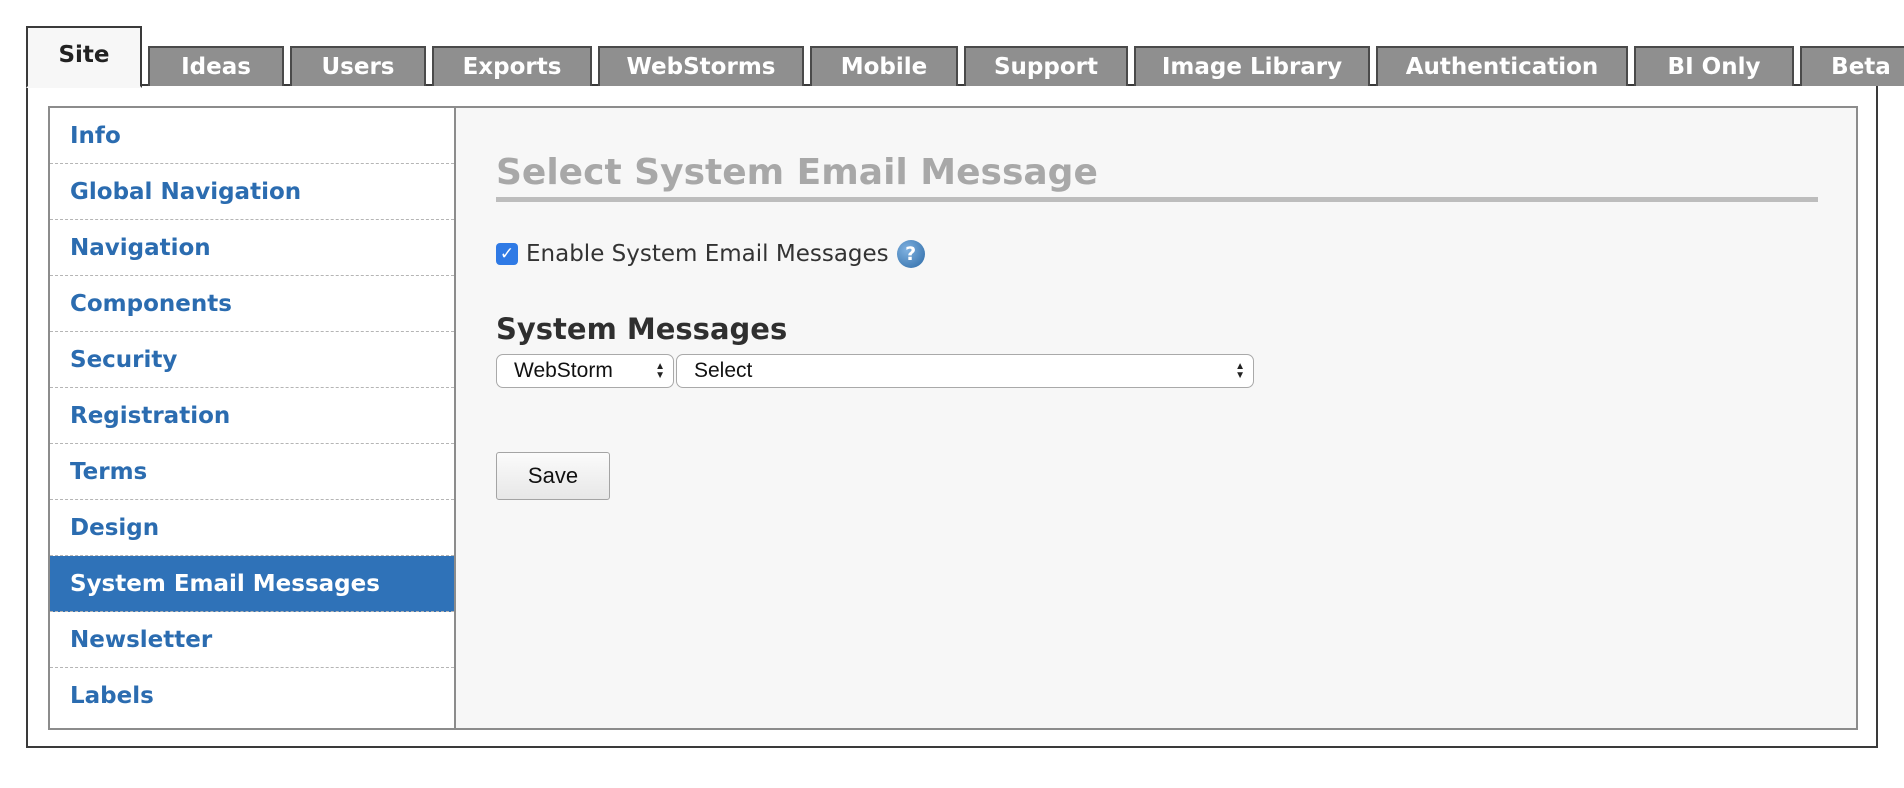 The image size is (1904, 788). Describe the element at coordinates (563, 370) in the screenshot. I see `type-select-value: WebStorm` at that location.